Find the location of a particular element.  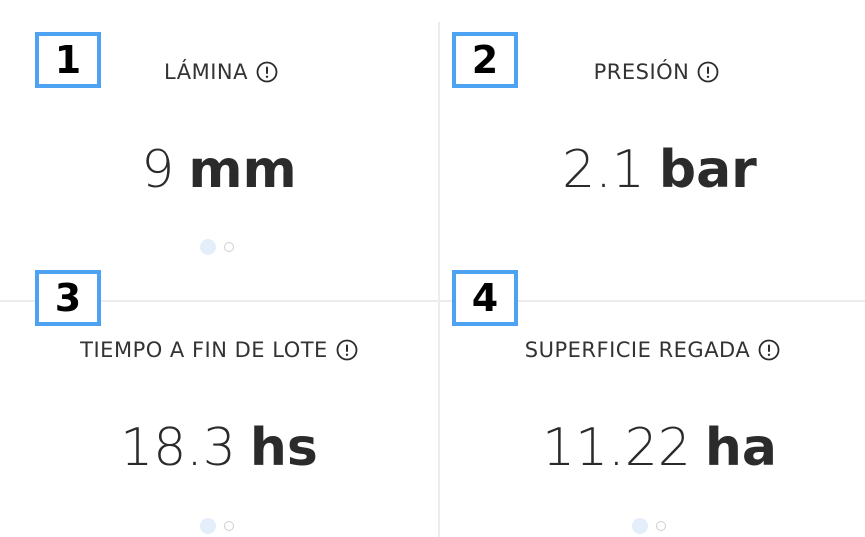

horizontal-divider is located at coordinates (432, 301).